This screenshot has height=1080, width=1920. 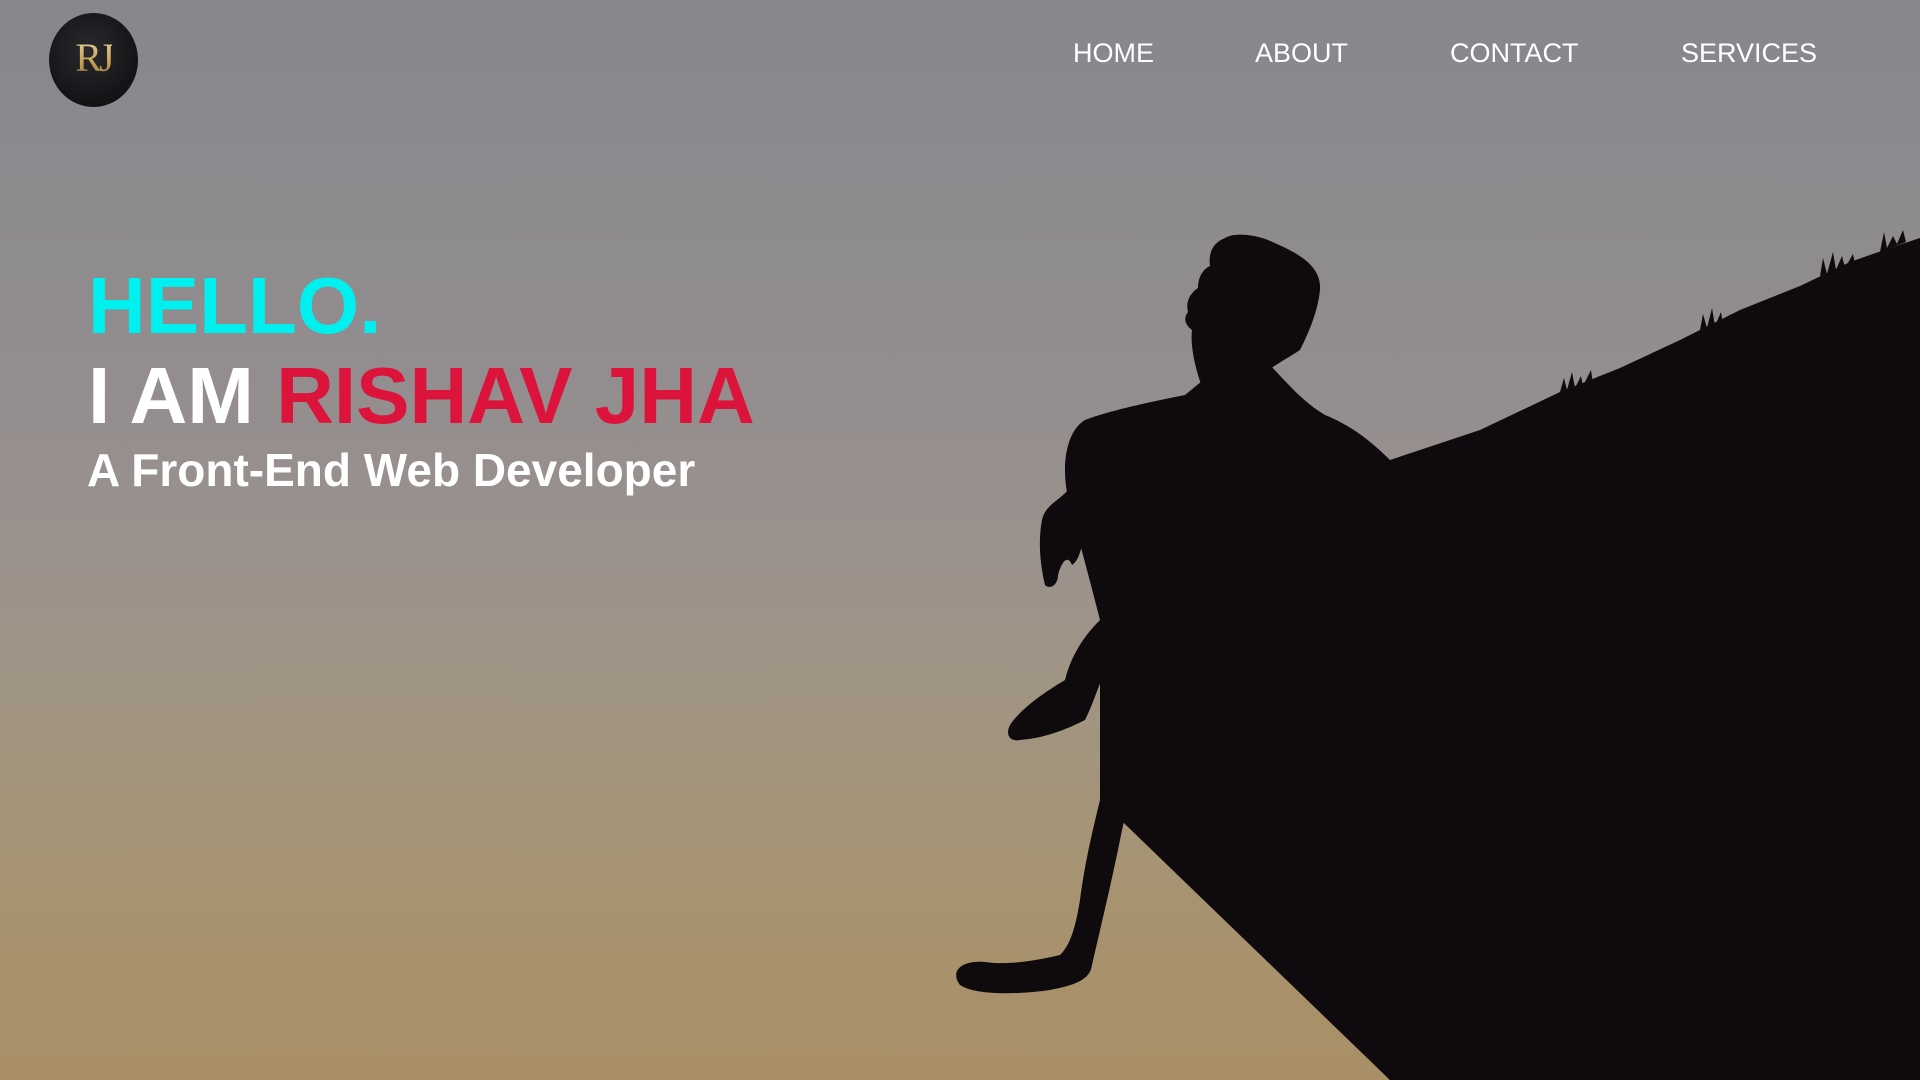 What do you see at coordinates (1514, 53) in the screenshot?
I see `nav-link-contact: CONTACT` at bounding box center [1514, 53].